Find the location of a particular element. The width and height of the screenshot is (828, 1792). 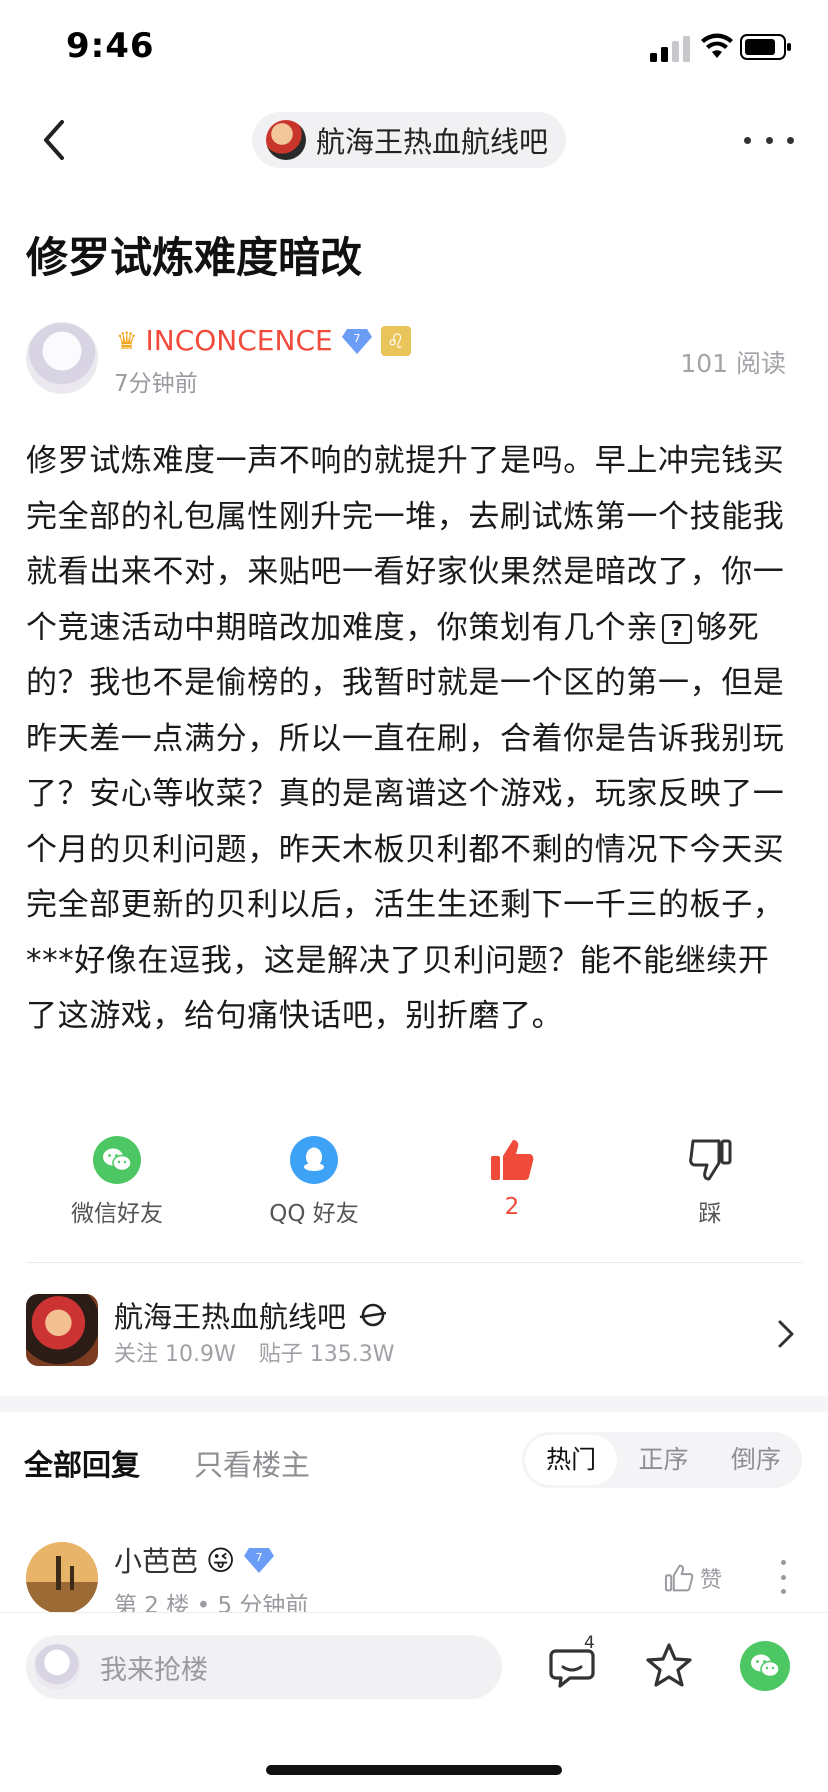

like-count: 2 is located at coordinates (512, 1207).